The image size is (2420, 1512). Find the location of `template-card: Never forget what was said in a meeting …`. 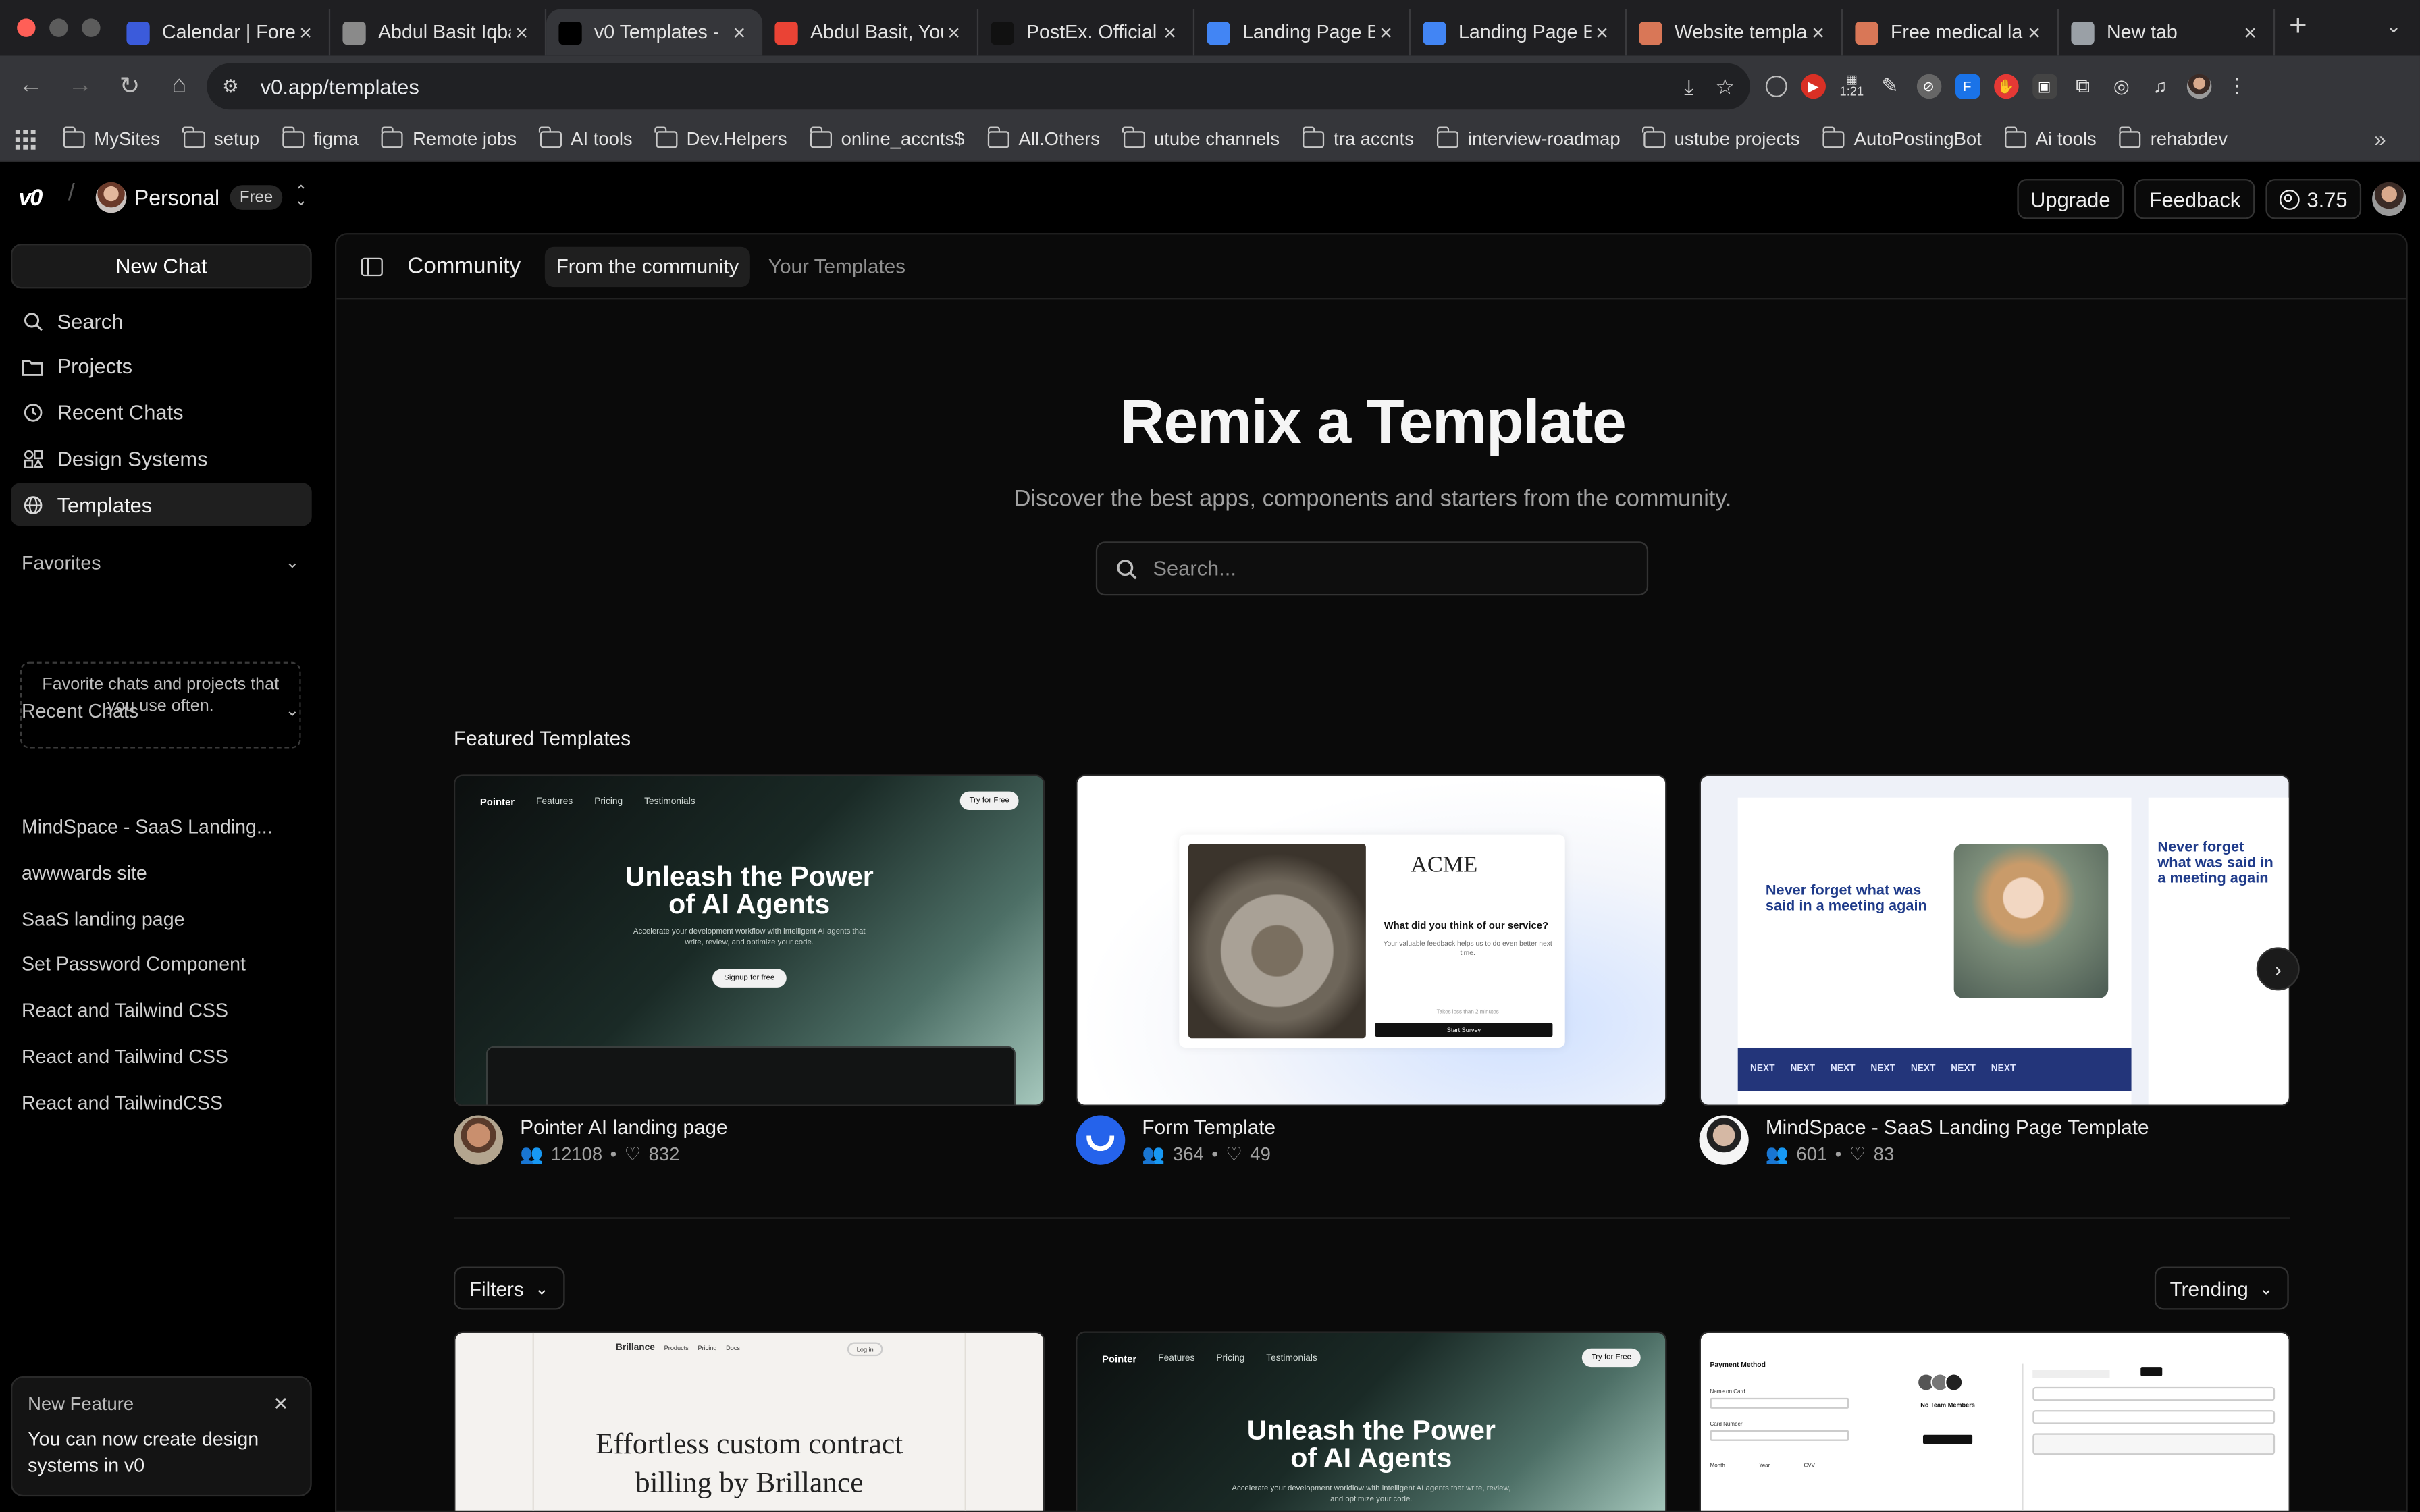

template-card: Never forget what was said in a meeting … is located at coordinates (1994, 972).